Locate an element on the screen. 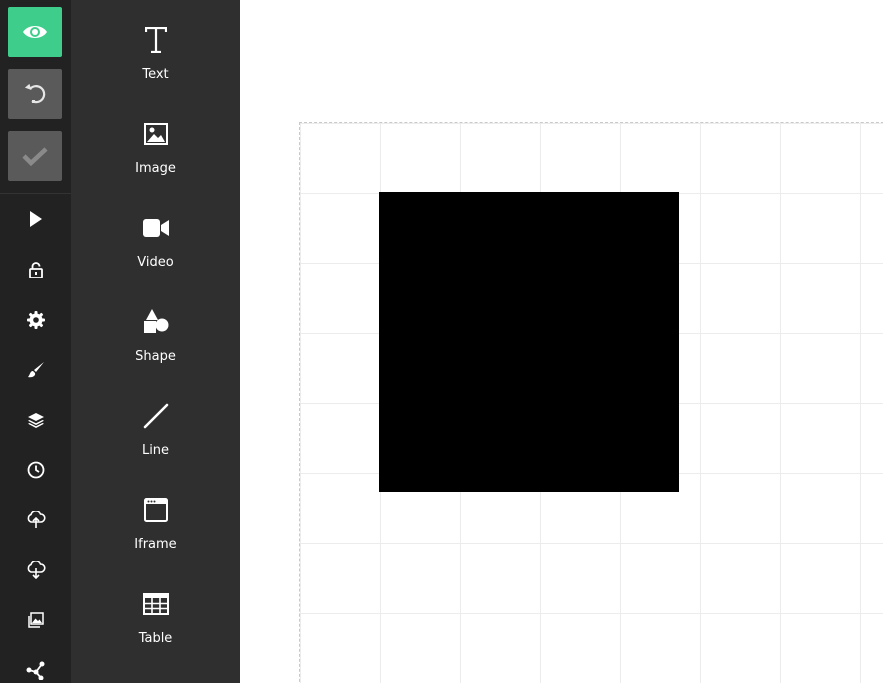 The image size is (883, 683). play-button is located at coordinates (35, 219).